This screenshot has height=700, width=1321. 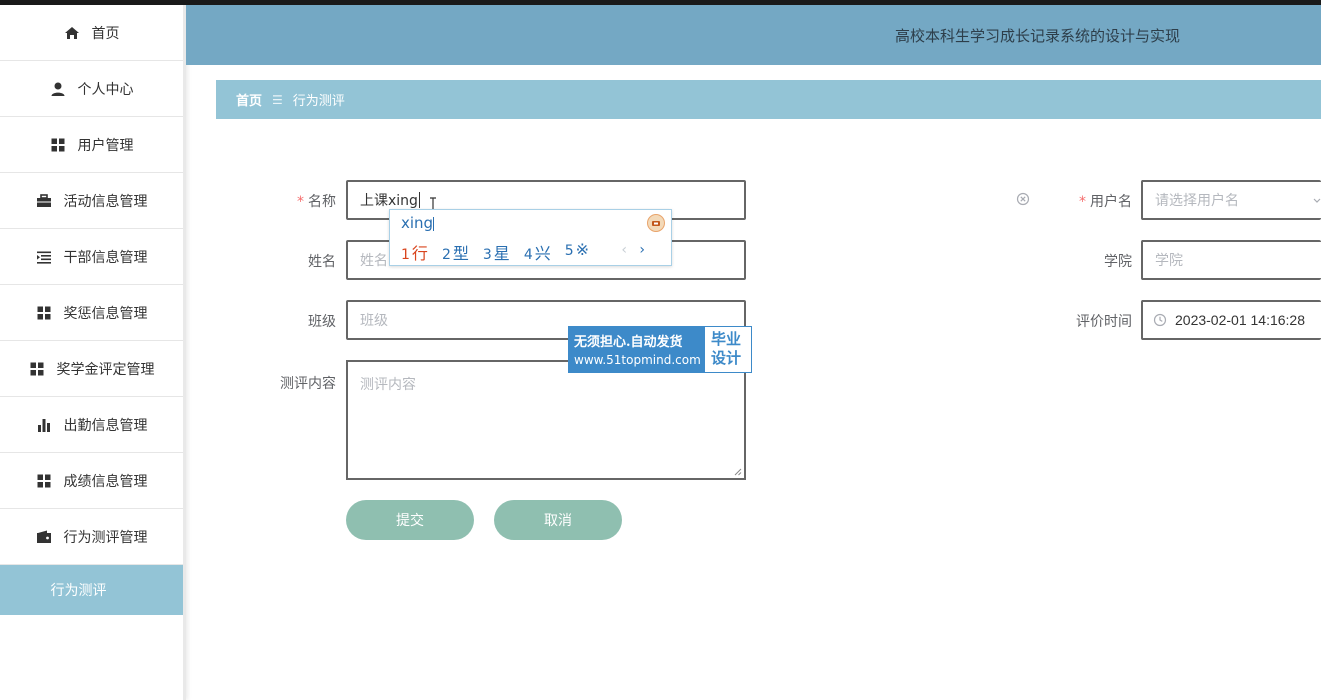 I want to click on sidebar-item-label: 用户管理, so click(x=105, y=145).